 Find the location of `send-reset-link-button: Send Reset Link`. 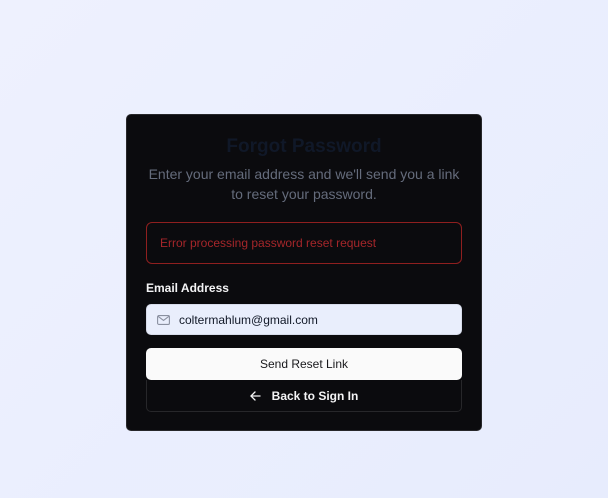

send-reset-link-button: Send Reset Link is located at coordinates (304, 364).